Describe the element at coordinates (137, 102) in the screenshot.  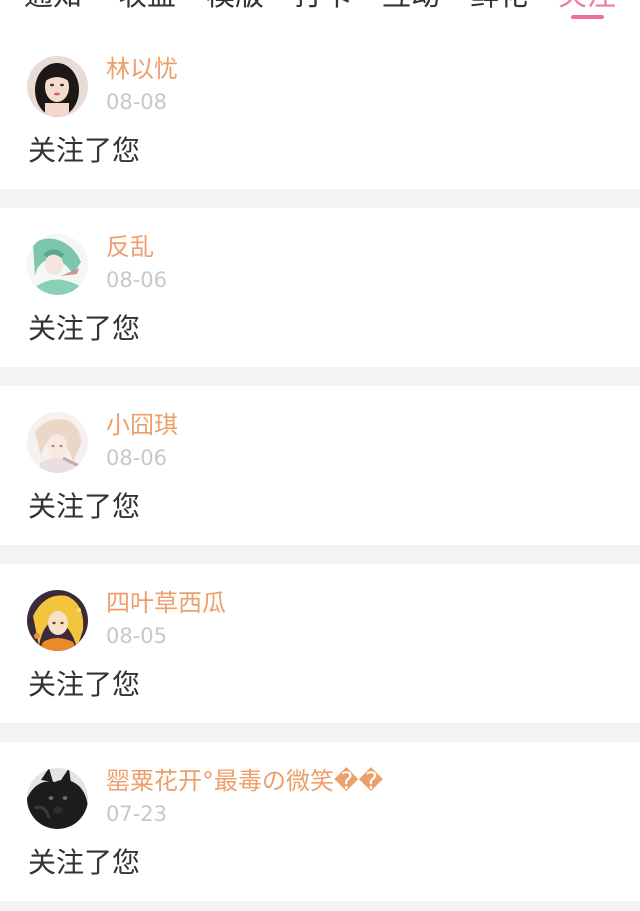
I see `notification-date: 08-08` at that location.